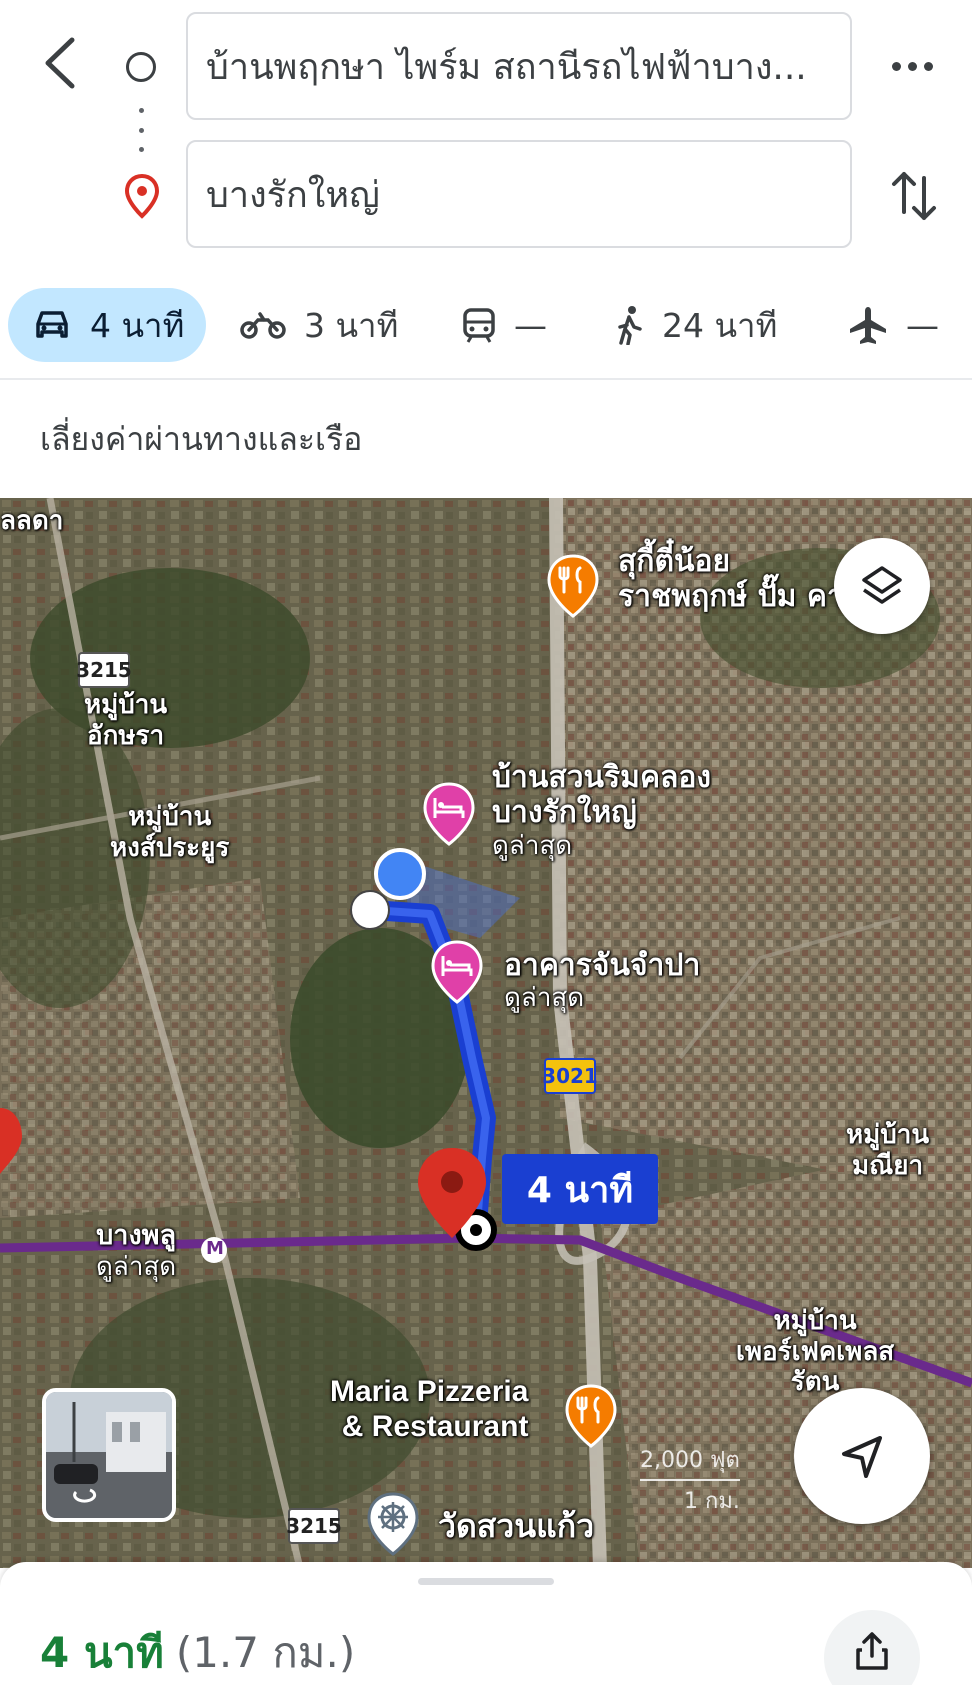 The image size is (972, 1685). Describe the element at coordinates (544, 998) in the screenshot. I see `map-label-akarn-sub: ดูล่าสุด` at that location.